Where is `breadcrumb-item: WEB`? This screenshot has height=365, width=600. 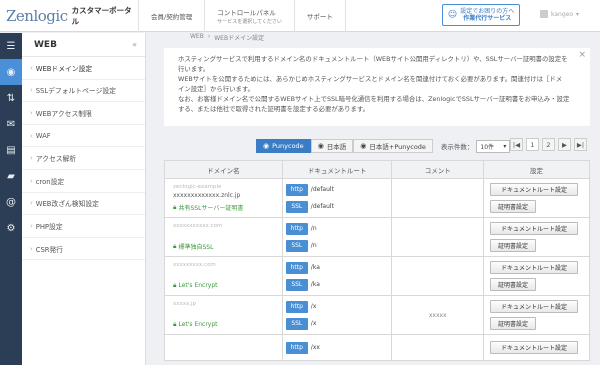 breadcrumb-item: WEB is located at coordinates (197, 38).